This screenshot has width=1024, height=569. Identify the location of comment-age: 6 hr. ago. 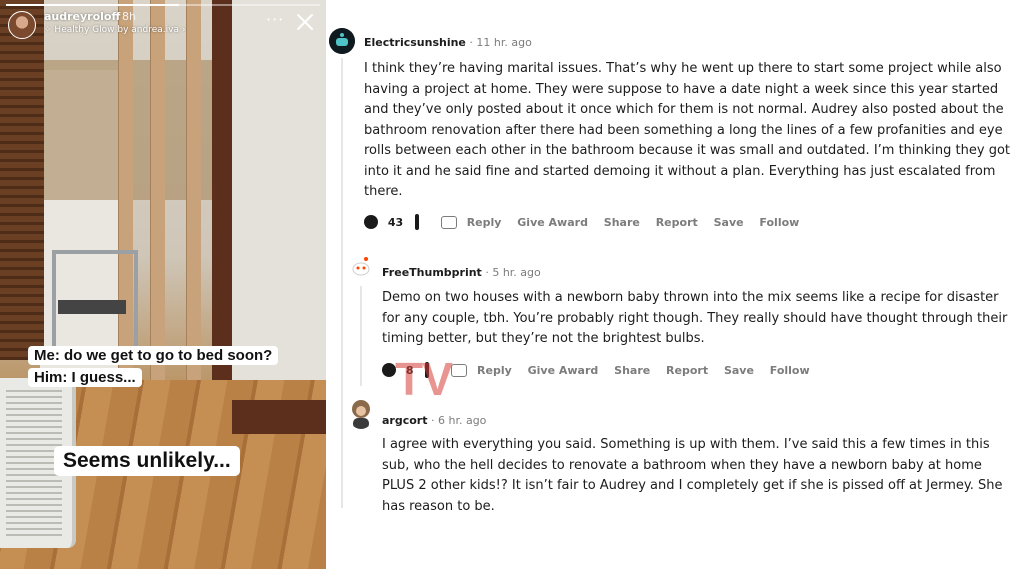
(462, 420).